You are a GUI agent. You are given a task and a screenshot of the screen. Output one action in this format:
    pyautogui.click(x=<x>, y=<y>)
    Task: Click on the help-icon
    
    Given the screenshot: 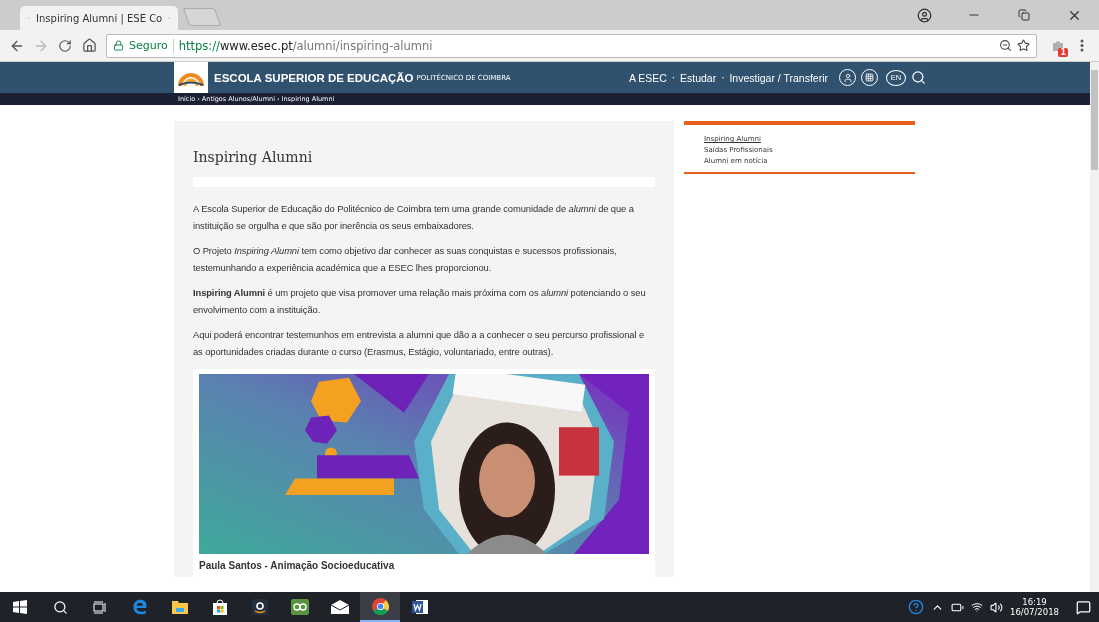 What is the action you would take?
    pyautogui.click(x=916, y=607)
    